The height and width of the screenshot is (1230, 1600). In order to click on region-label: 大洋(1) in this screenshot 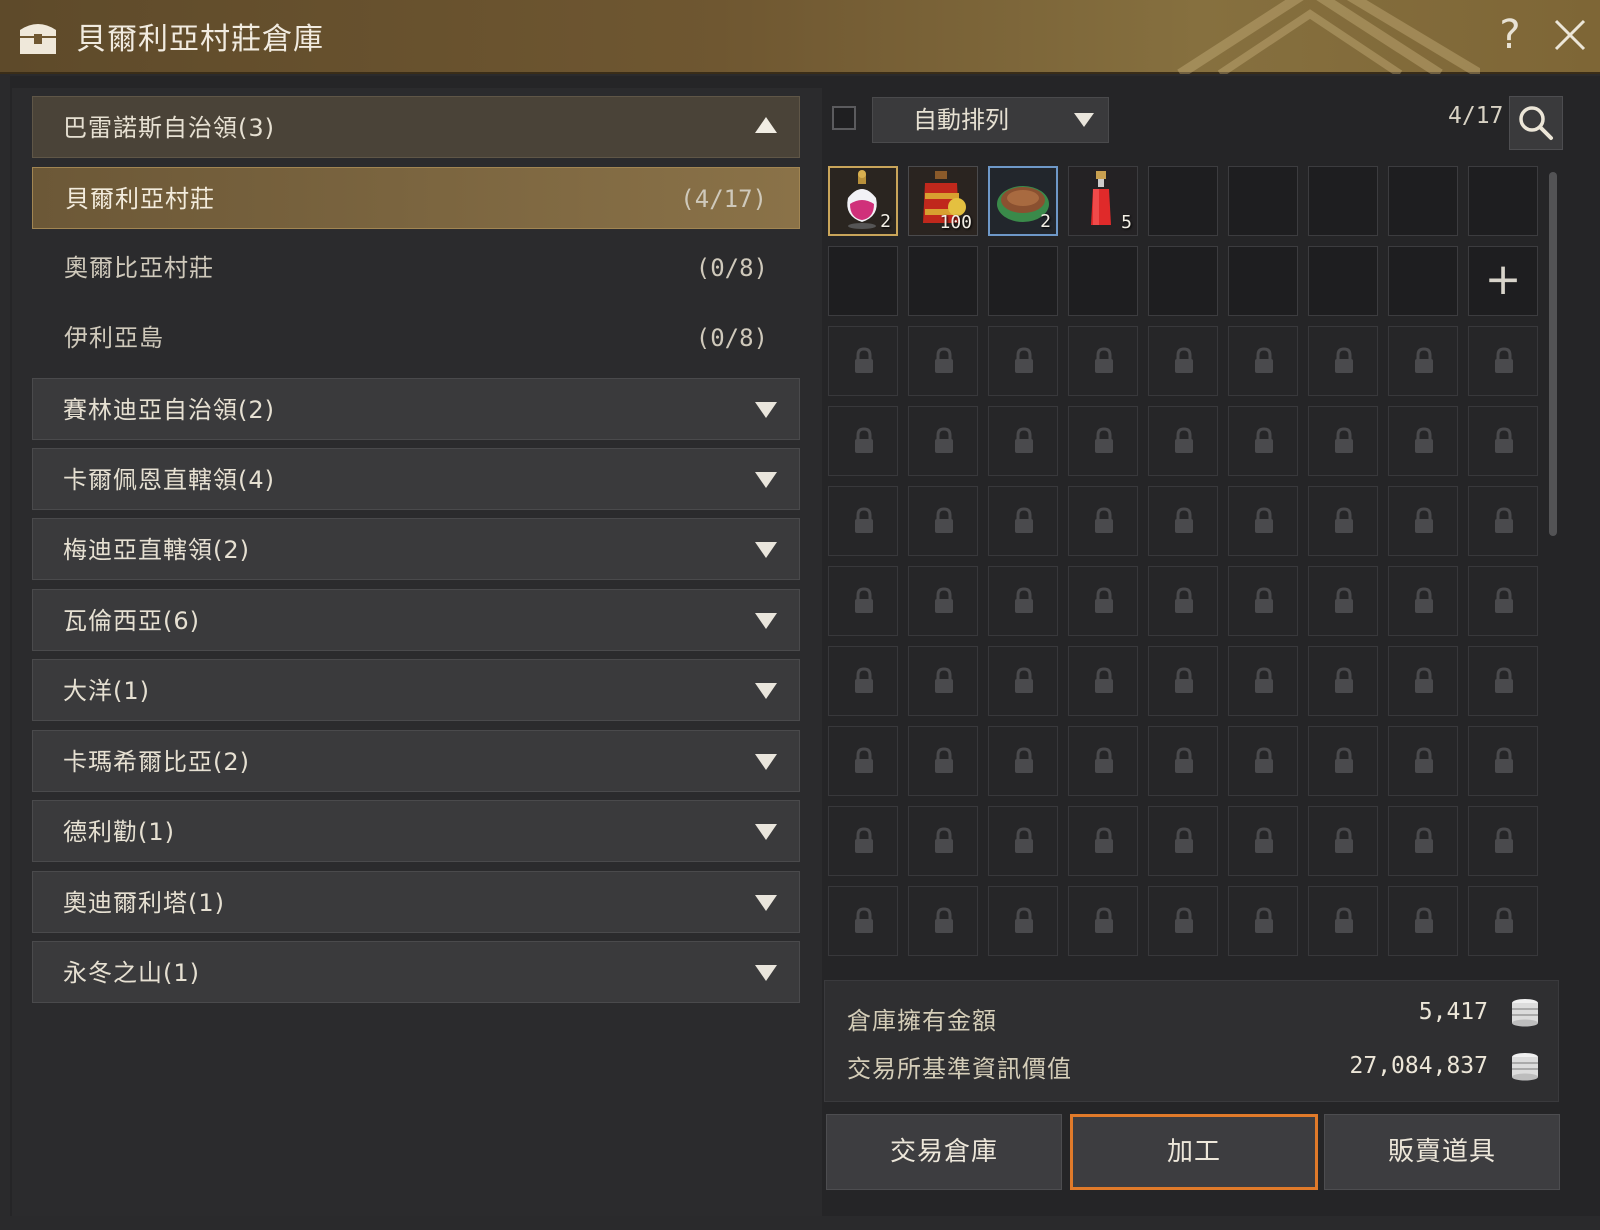, I will do `click(106, 691)`.